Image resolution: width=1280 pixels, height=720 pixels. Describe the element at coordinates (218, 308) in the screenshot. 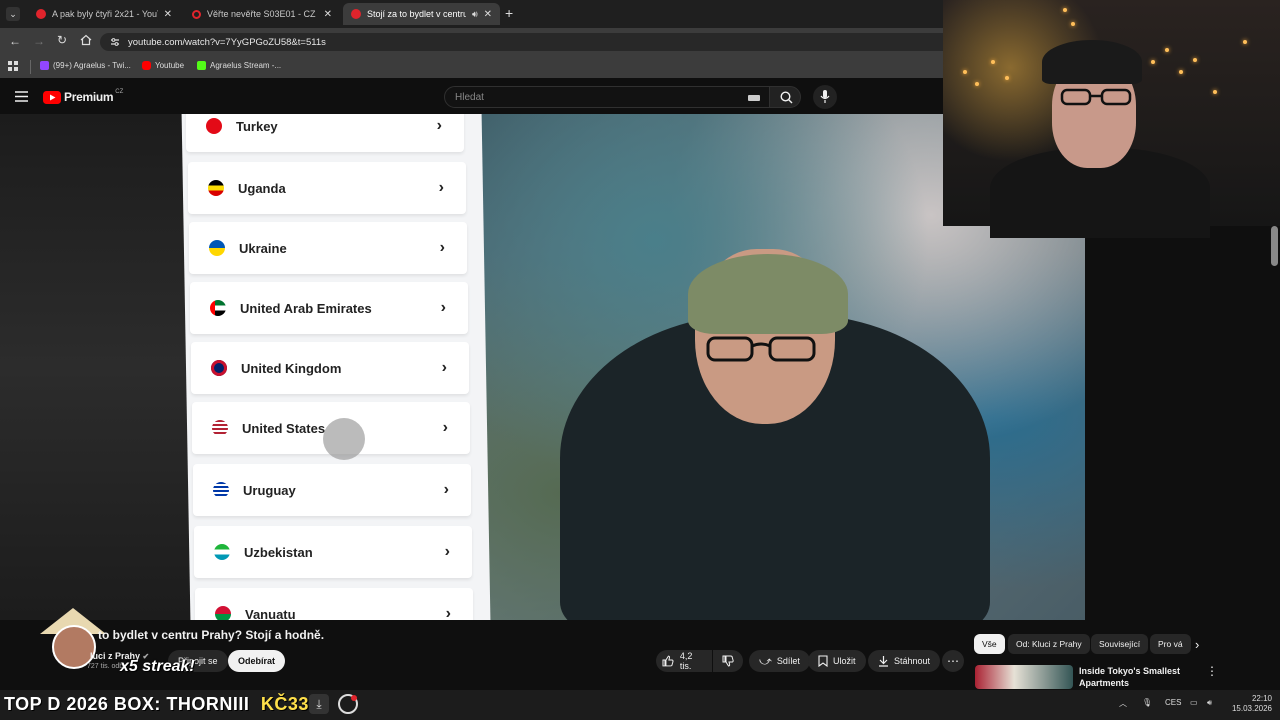

I see `uae-flag-icon` at that location.